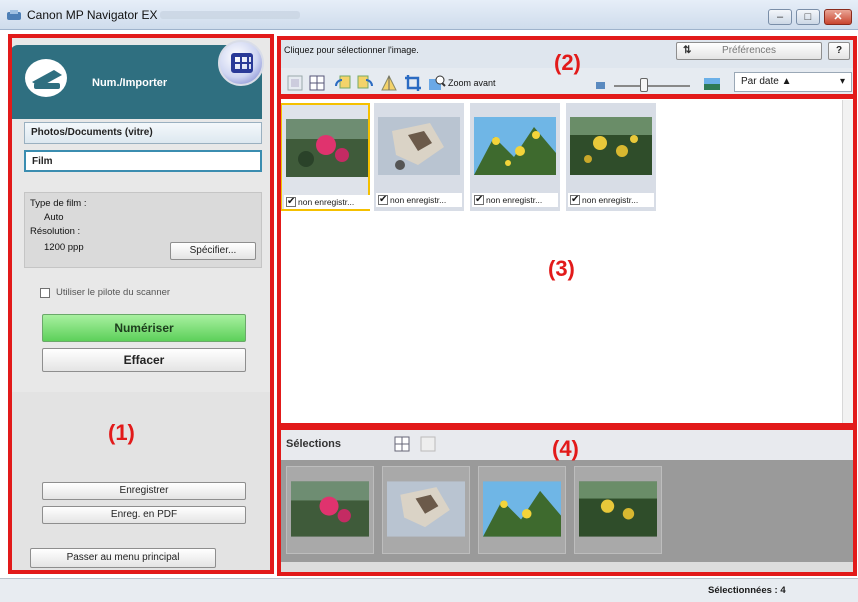 This screenshot has height=602, width=858. I want to click on small-image-icon, so click(600, 85).